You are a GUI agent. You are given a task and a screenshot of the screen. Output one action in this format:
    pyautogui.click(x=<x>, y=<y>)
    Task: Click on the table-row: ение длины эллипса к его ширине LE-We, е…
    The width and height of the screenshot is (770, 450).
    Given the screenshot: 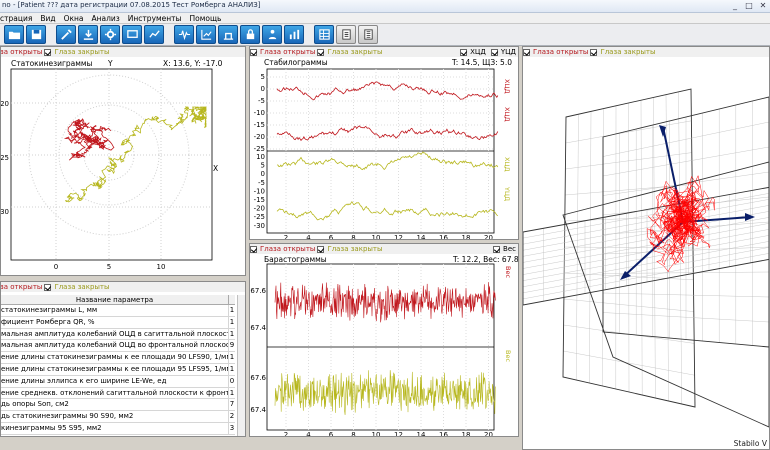 What is the action you would take?
    pyautogui.click(x=118, y=381)
    